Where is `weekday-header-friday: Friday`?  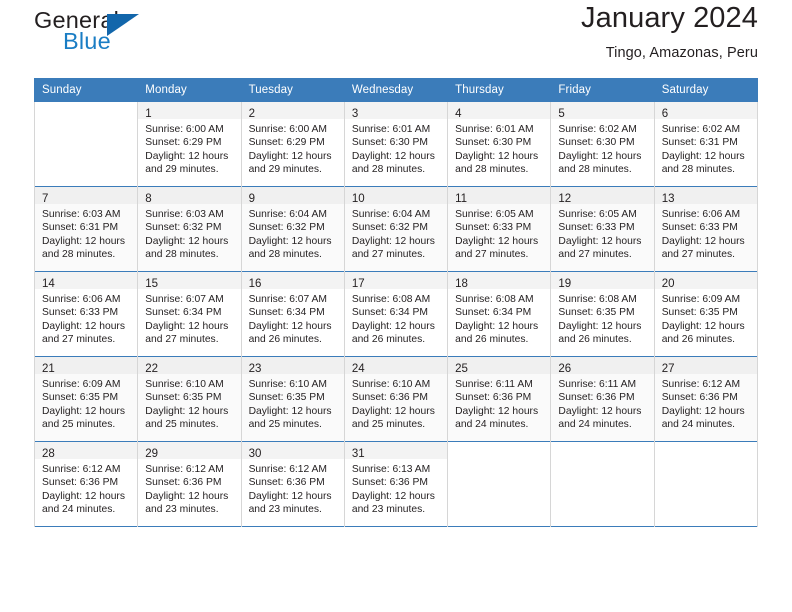
weekday-header-friday: Friday is located at coordinates (602, 90).